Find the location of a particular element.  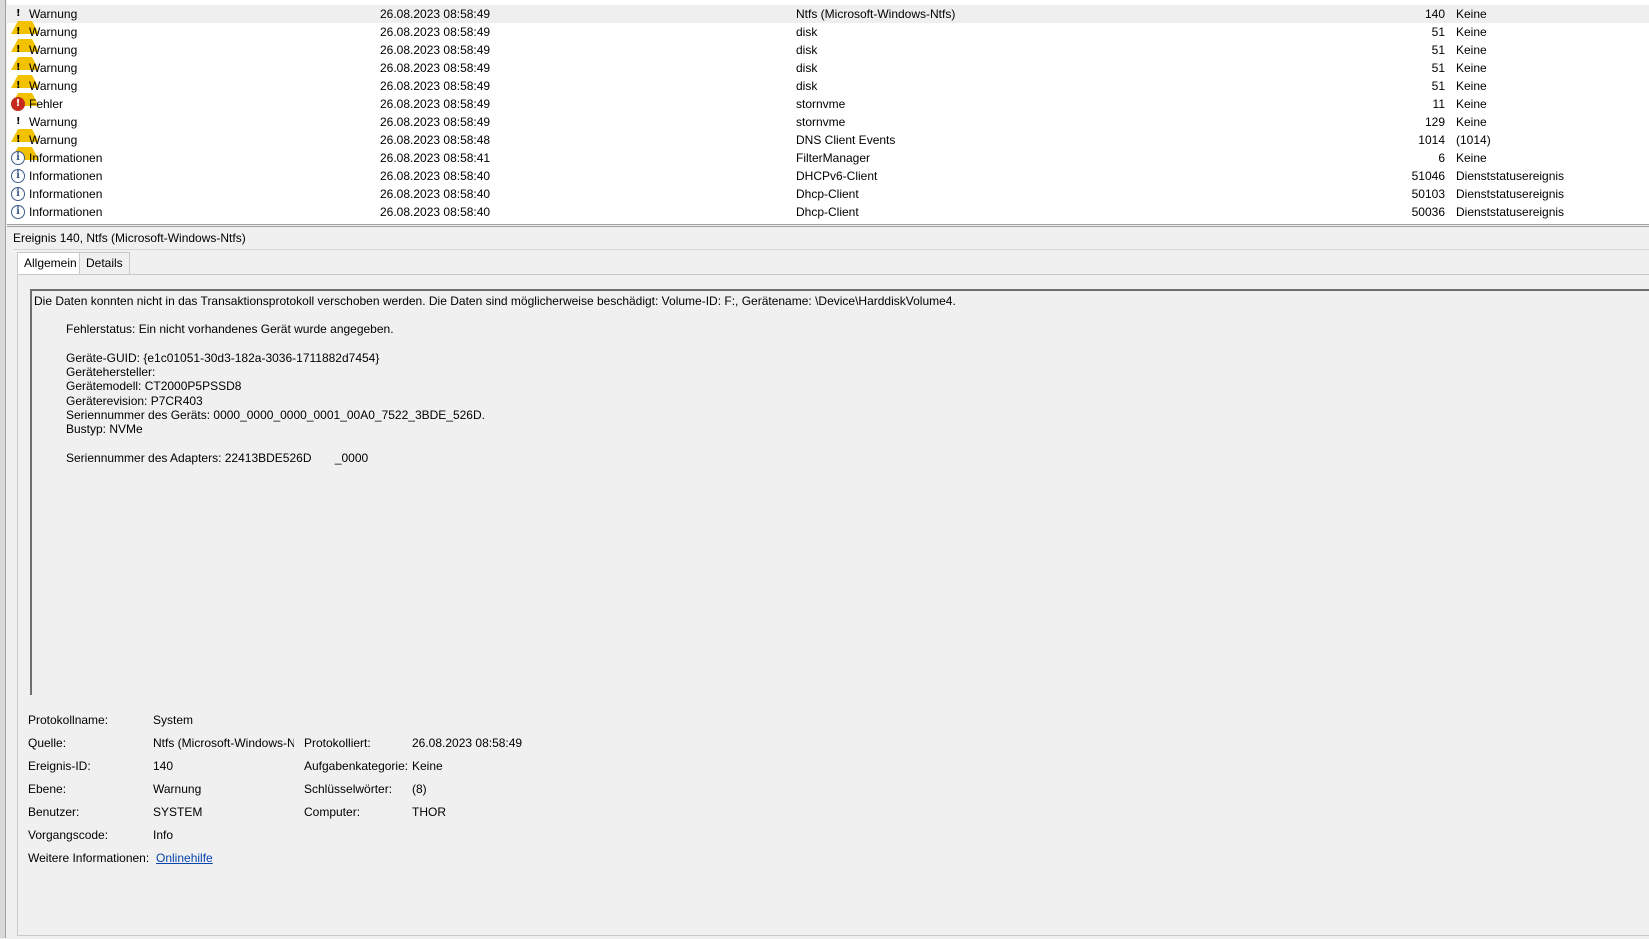

prop-event-id-value: 140 is located at coordinates (163, 766).